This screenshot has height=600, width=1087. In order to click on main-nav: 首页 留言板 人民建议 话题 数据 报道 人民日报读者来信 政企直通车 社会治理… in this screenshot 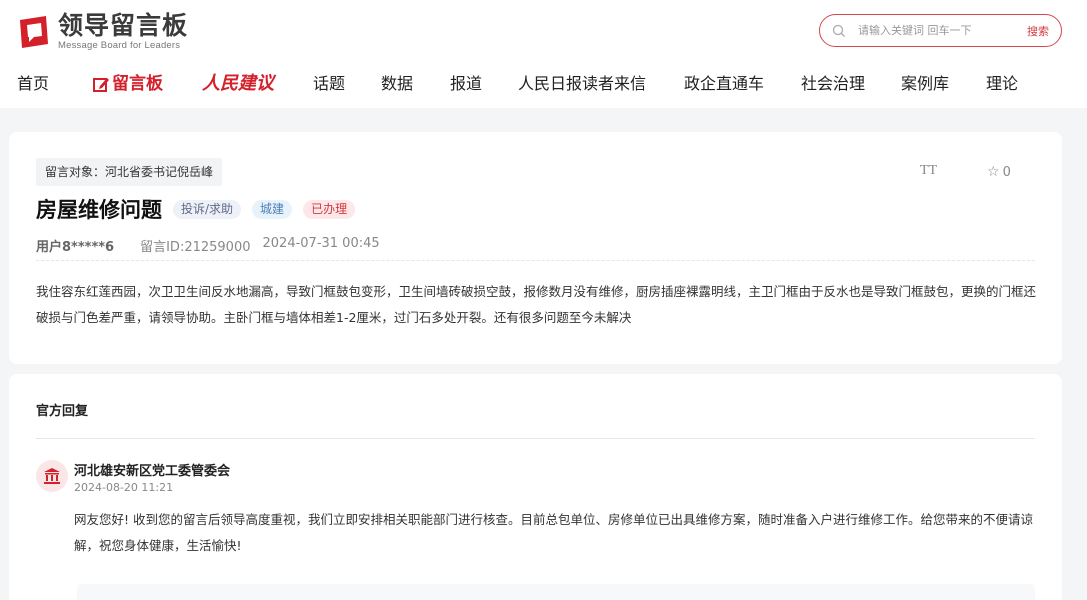, I will do `click(543, 84)`.